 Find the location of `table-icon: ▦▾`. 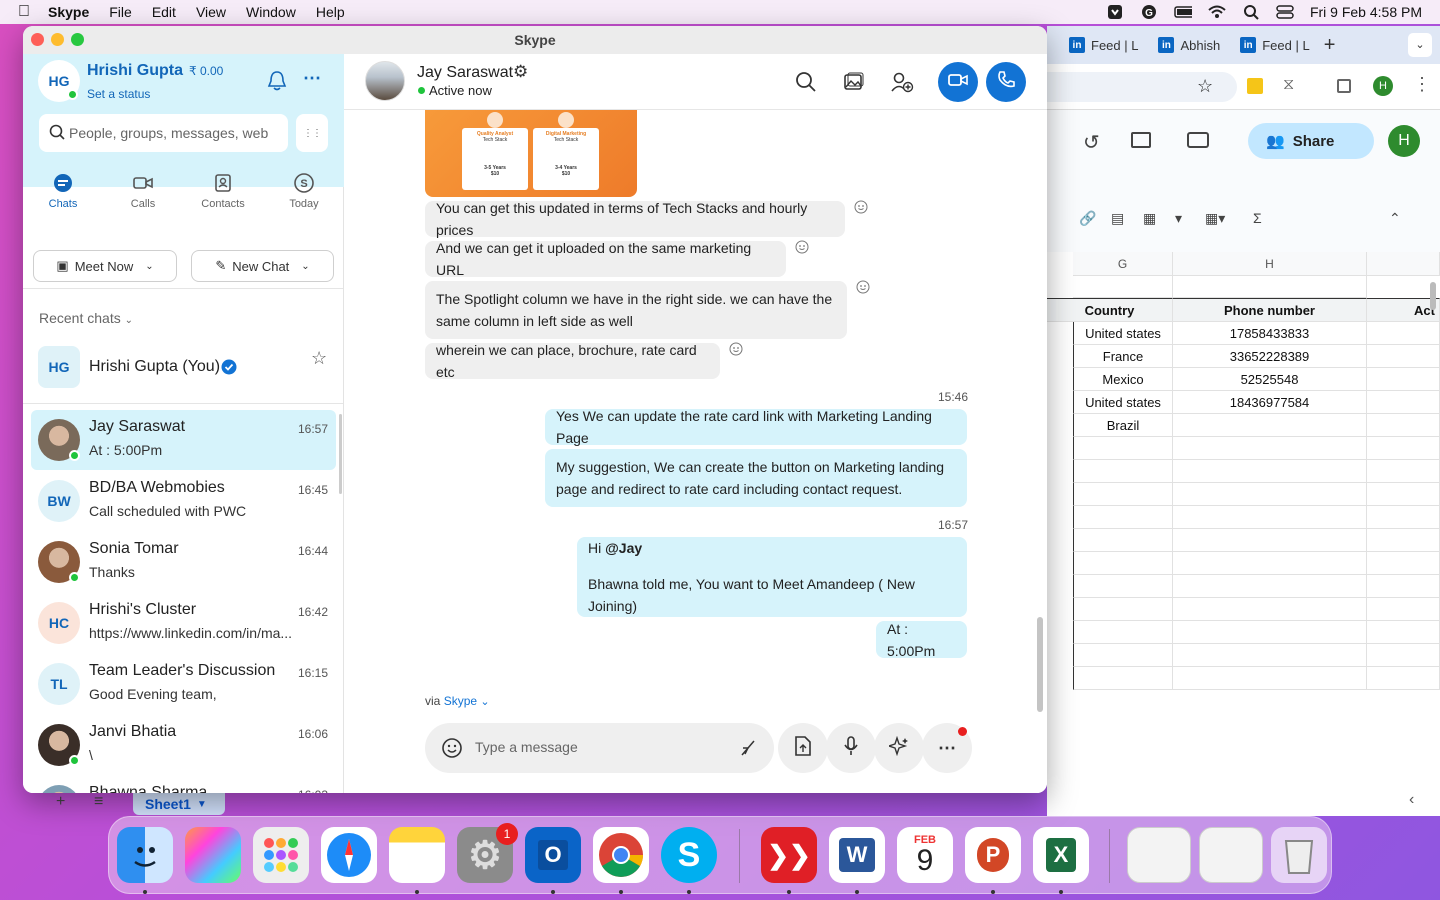

table-icon: ▦▾ is located at coordinates (1215, 218).